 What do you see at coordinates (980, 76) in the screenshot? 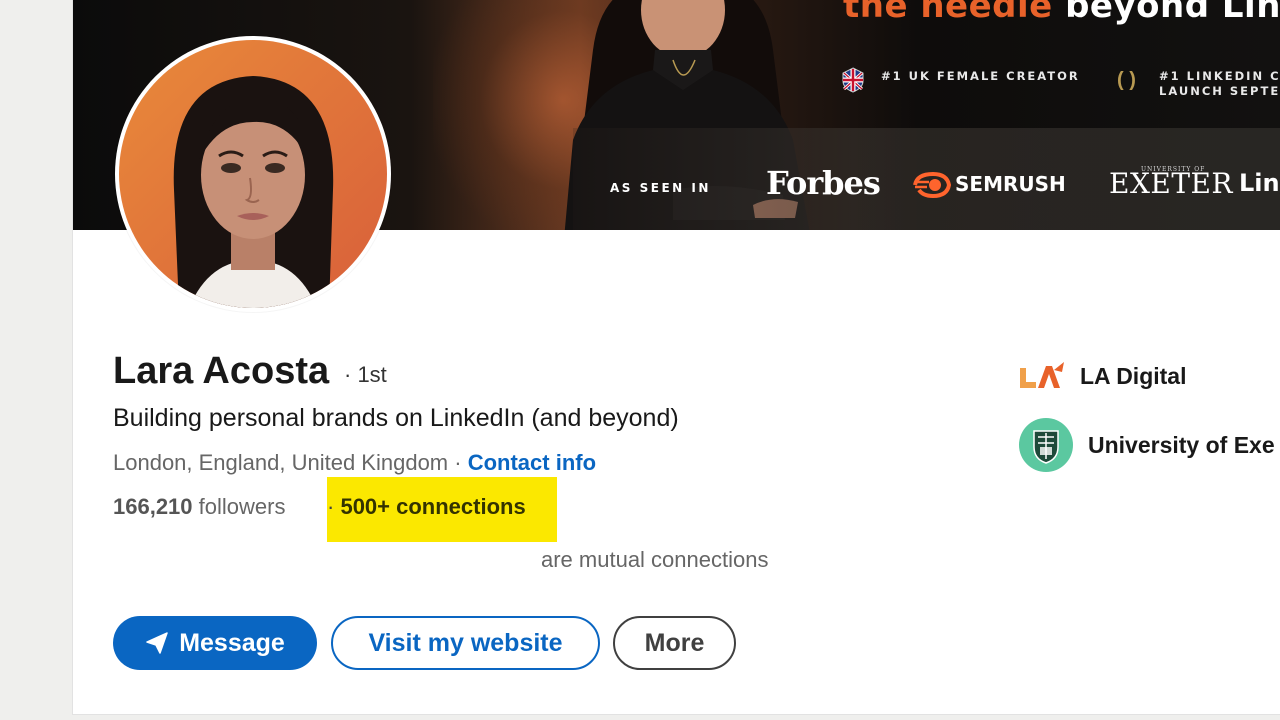
I see `banner-tag-uk-creator: #1 UK FEMALE CREATOR` at bounding box center [980, 76].